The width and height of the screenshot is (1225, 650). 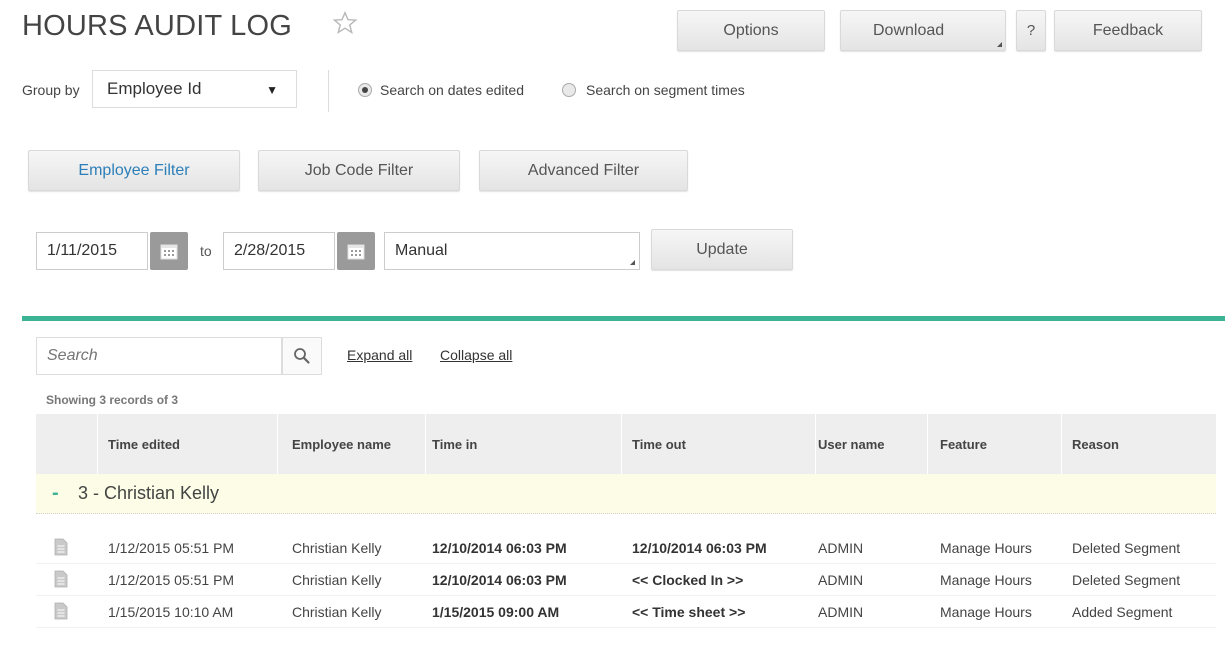 I want to click on group-title: 3 - Christian Kelly, so click(x=149, y=493).